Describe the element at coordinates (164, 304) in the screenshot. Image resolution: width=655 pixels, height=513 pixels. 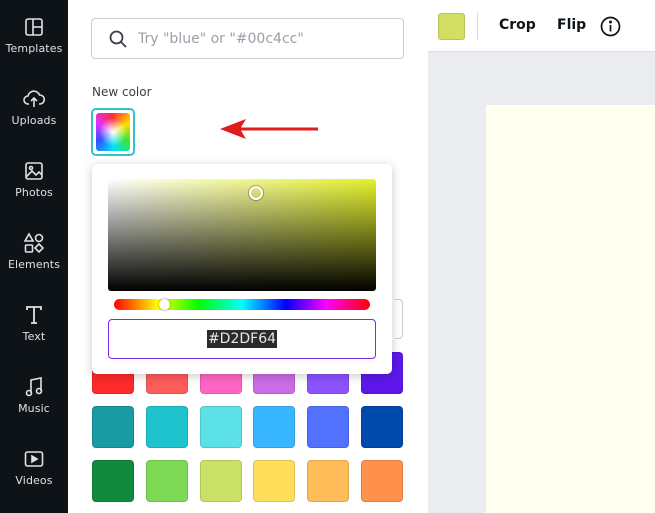
I see `hue-slider-thumb` at that location.